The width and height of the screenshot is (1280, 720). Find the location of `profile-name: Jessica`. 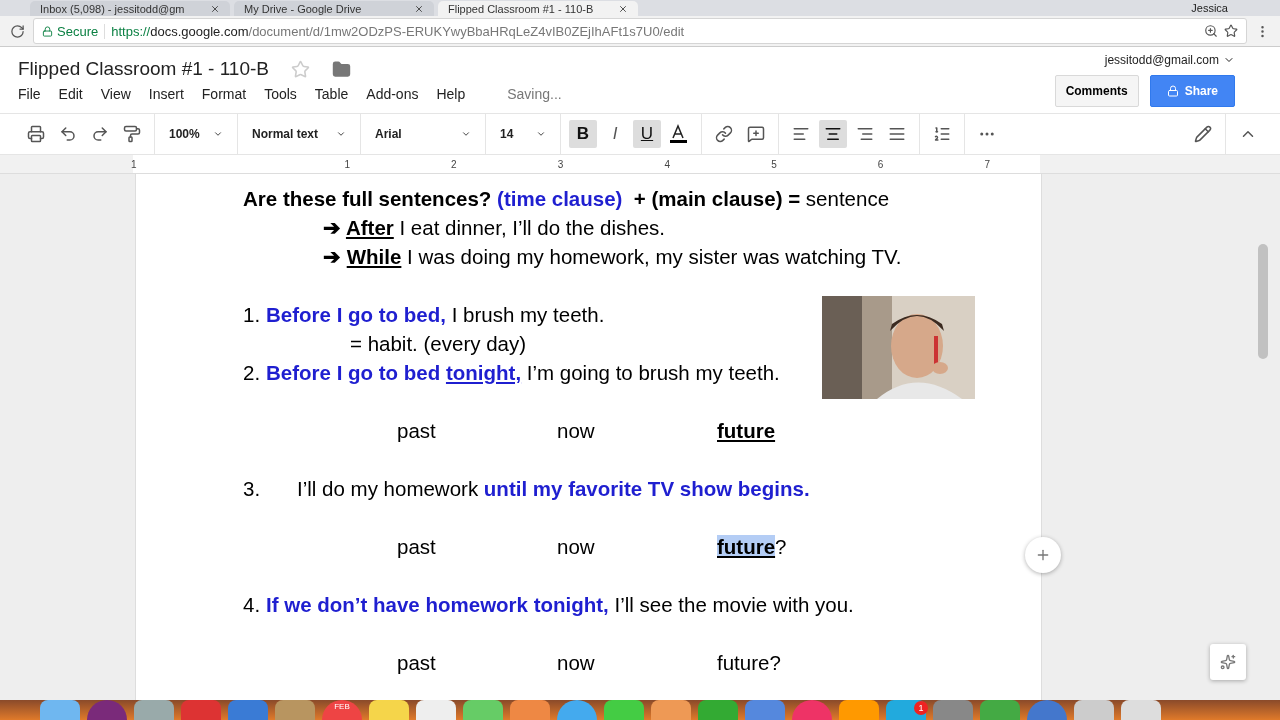

profile-name: Jessica is located at coordinates (1209, 8).